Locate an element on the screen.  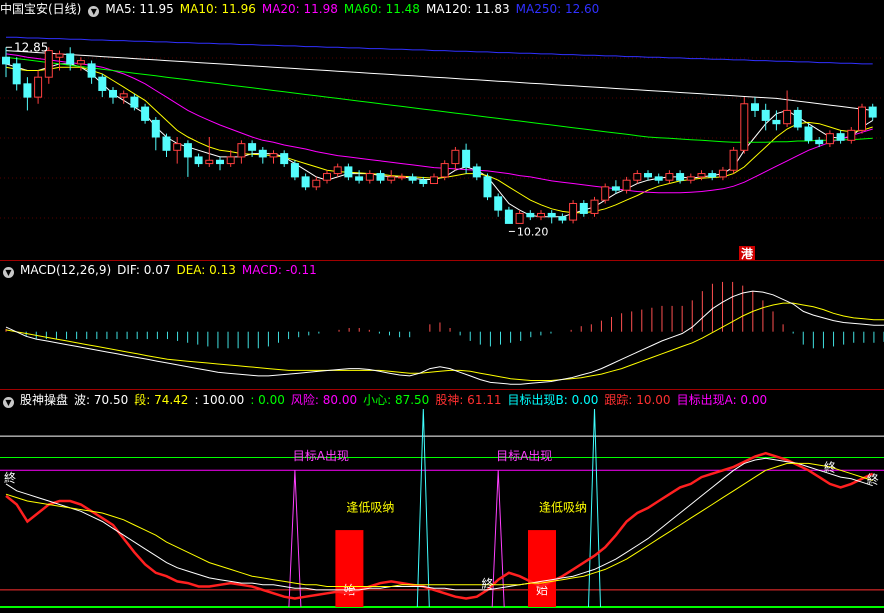
macd-indicator-0: DIF: 0.07 is located at coordinates (144, 270).